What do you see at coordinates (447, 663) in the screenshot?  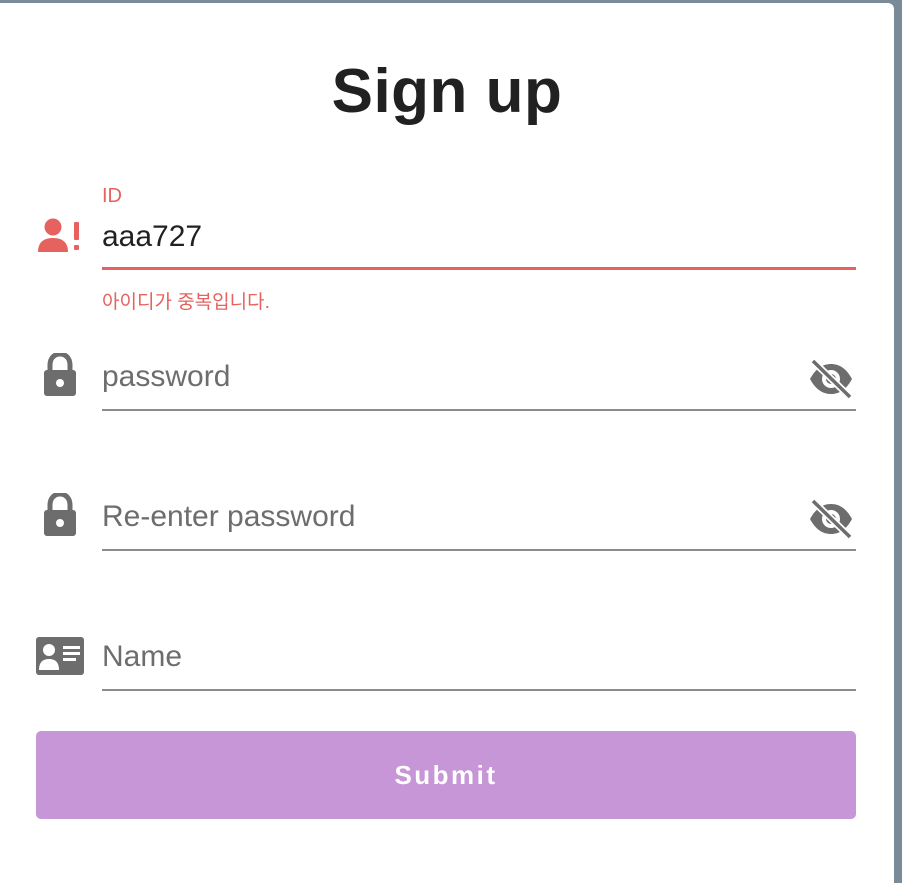 I see `name-field: Name` at bounding box center [447, 663].